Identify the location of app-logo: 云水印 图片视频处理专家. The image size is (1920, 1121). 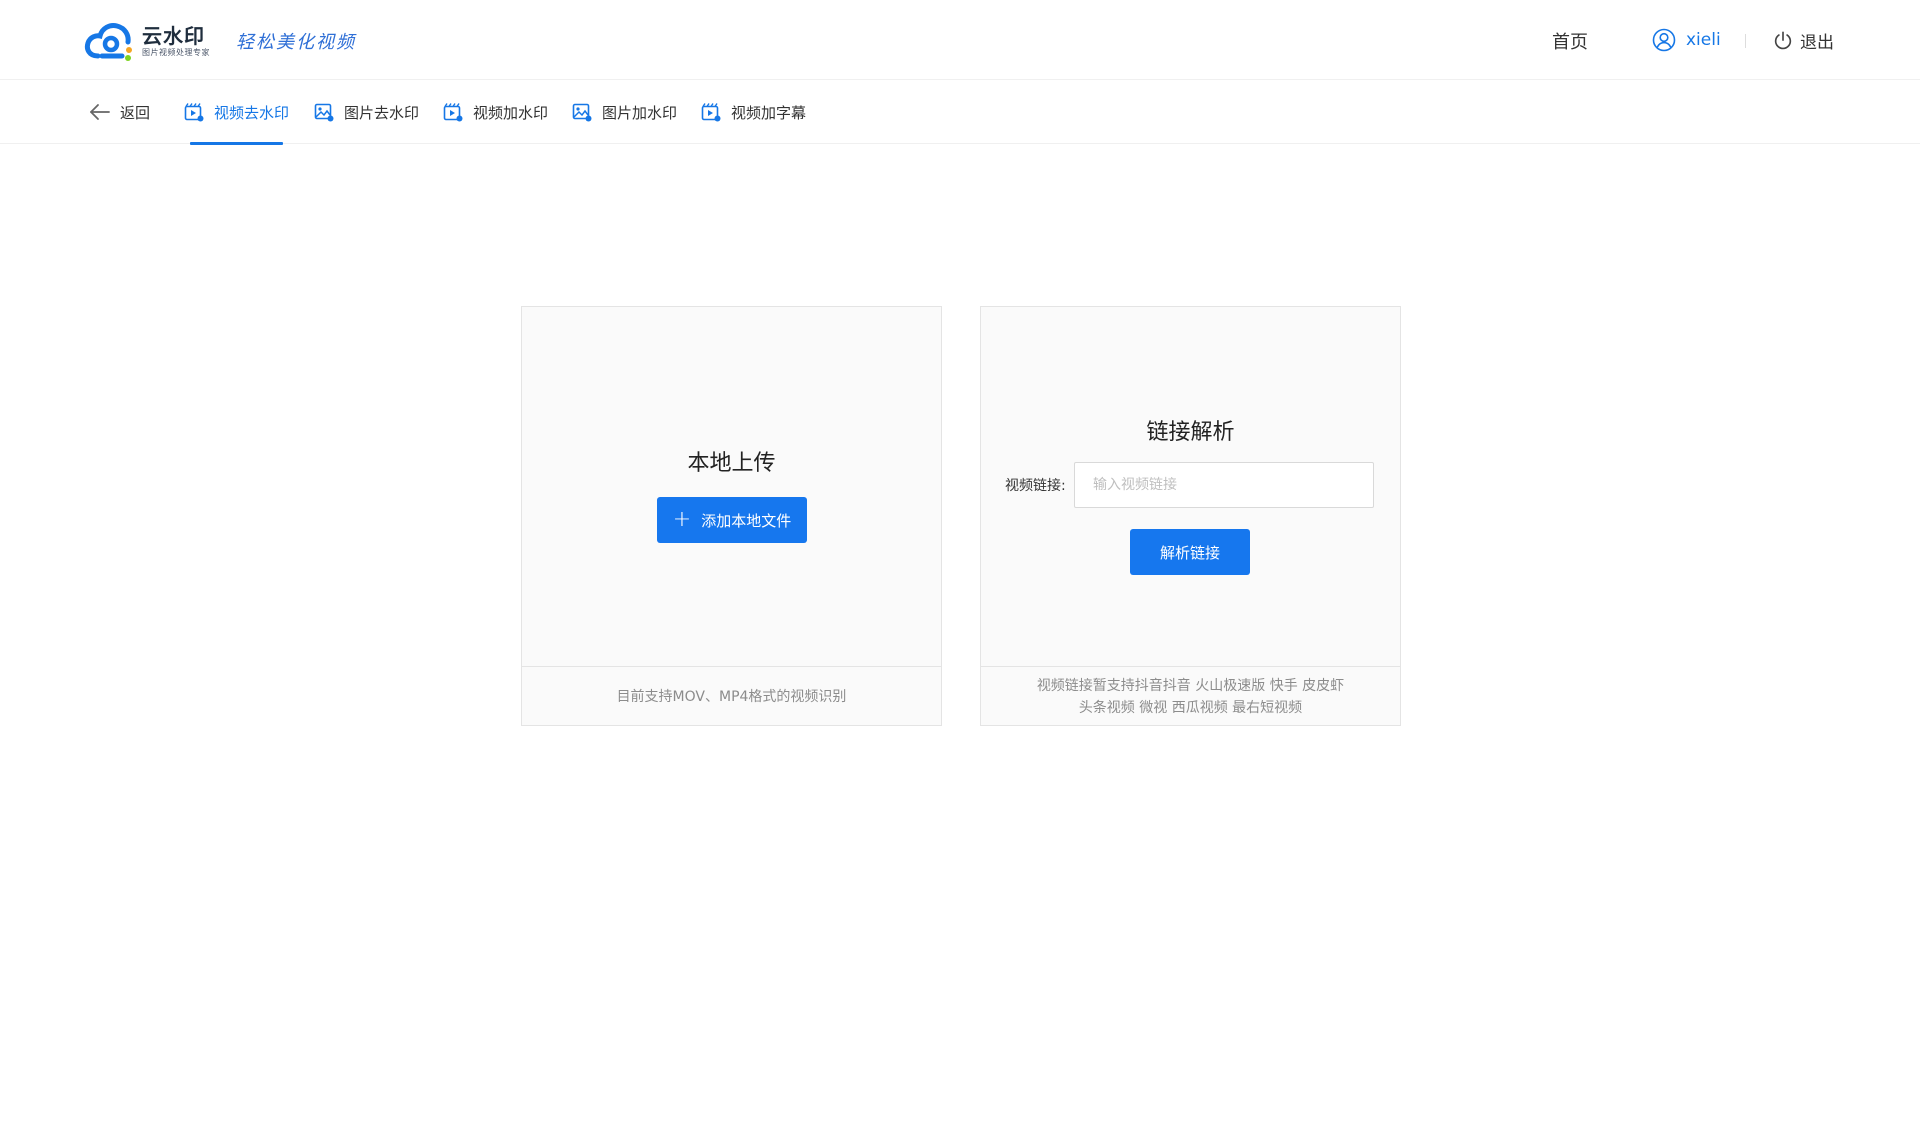
(147, 41).